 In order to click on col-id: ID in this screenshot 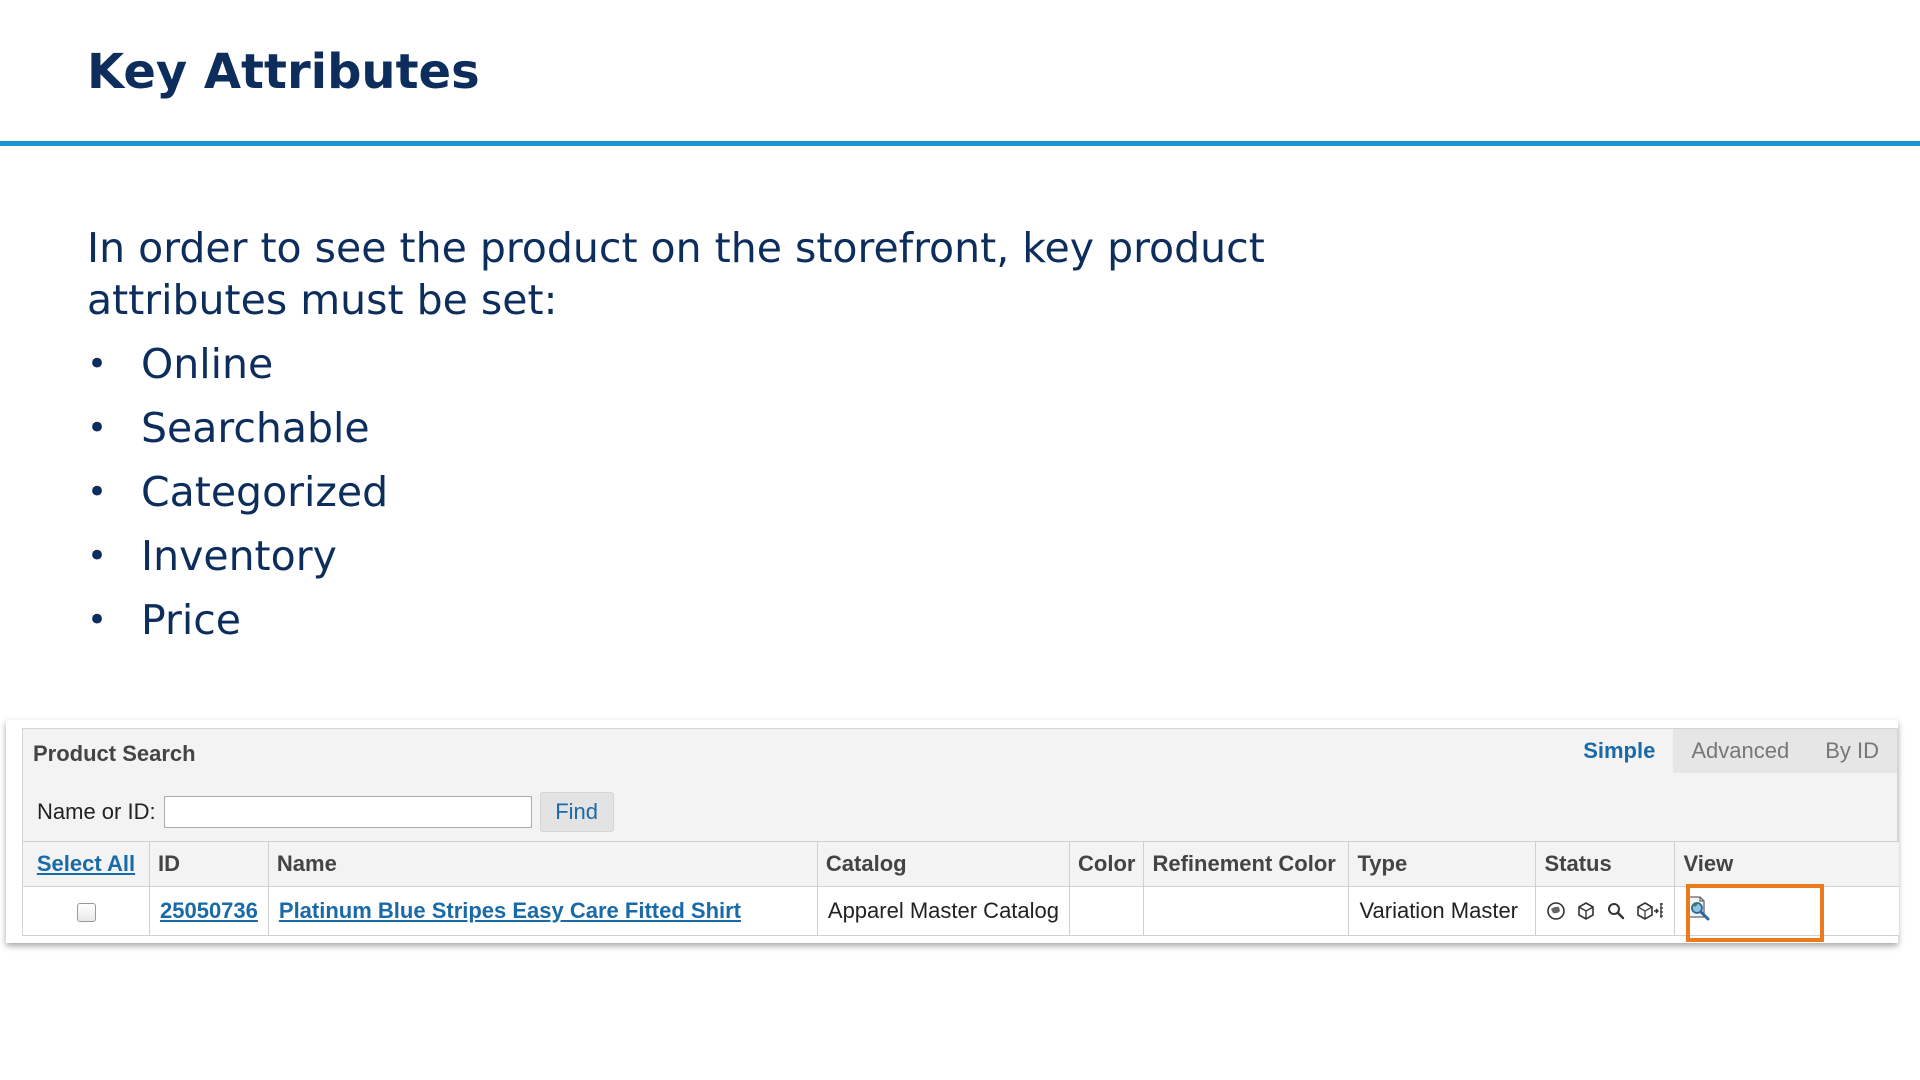, I will do `click(209, 864)`.